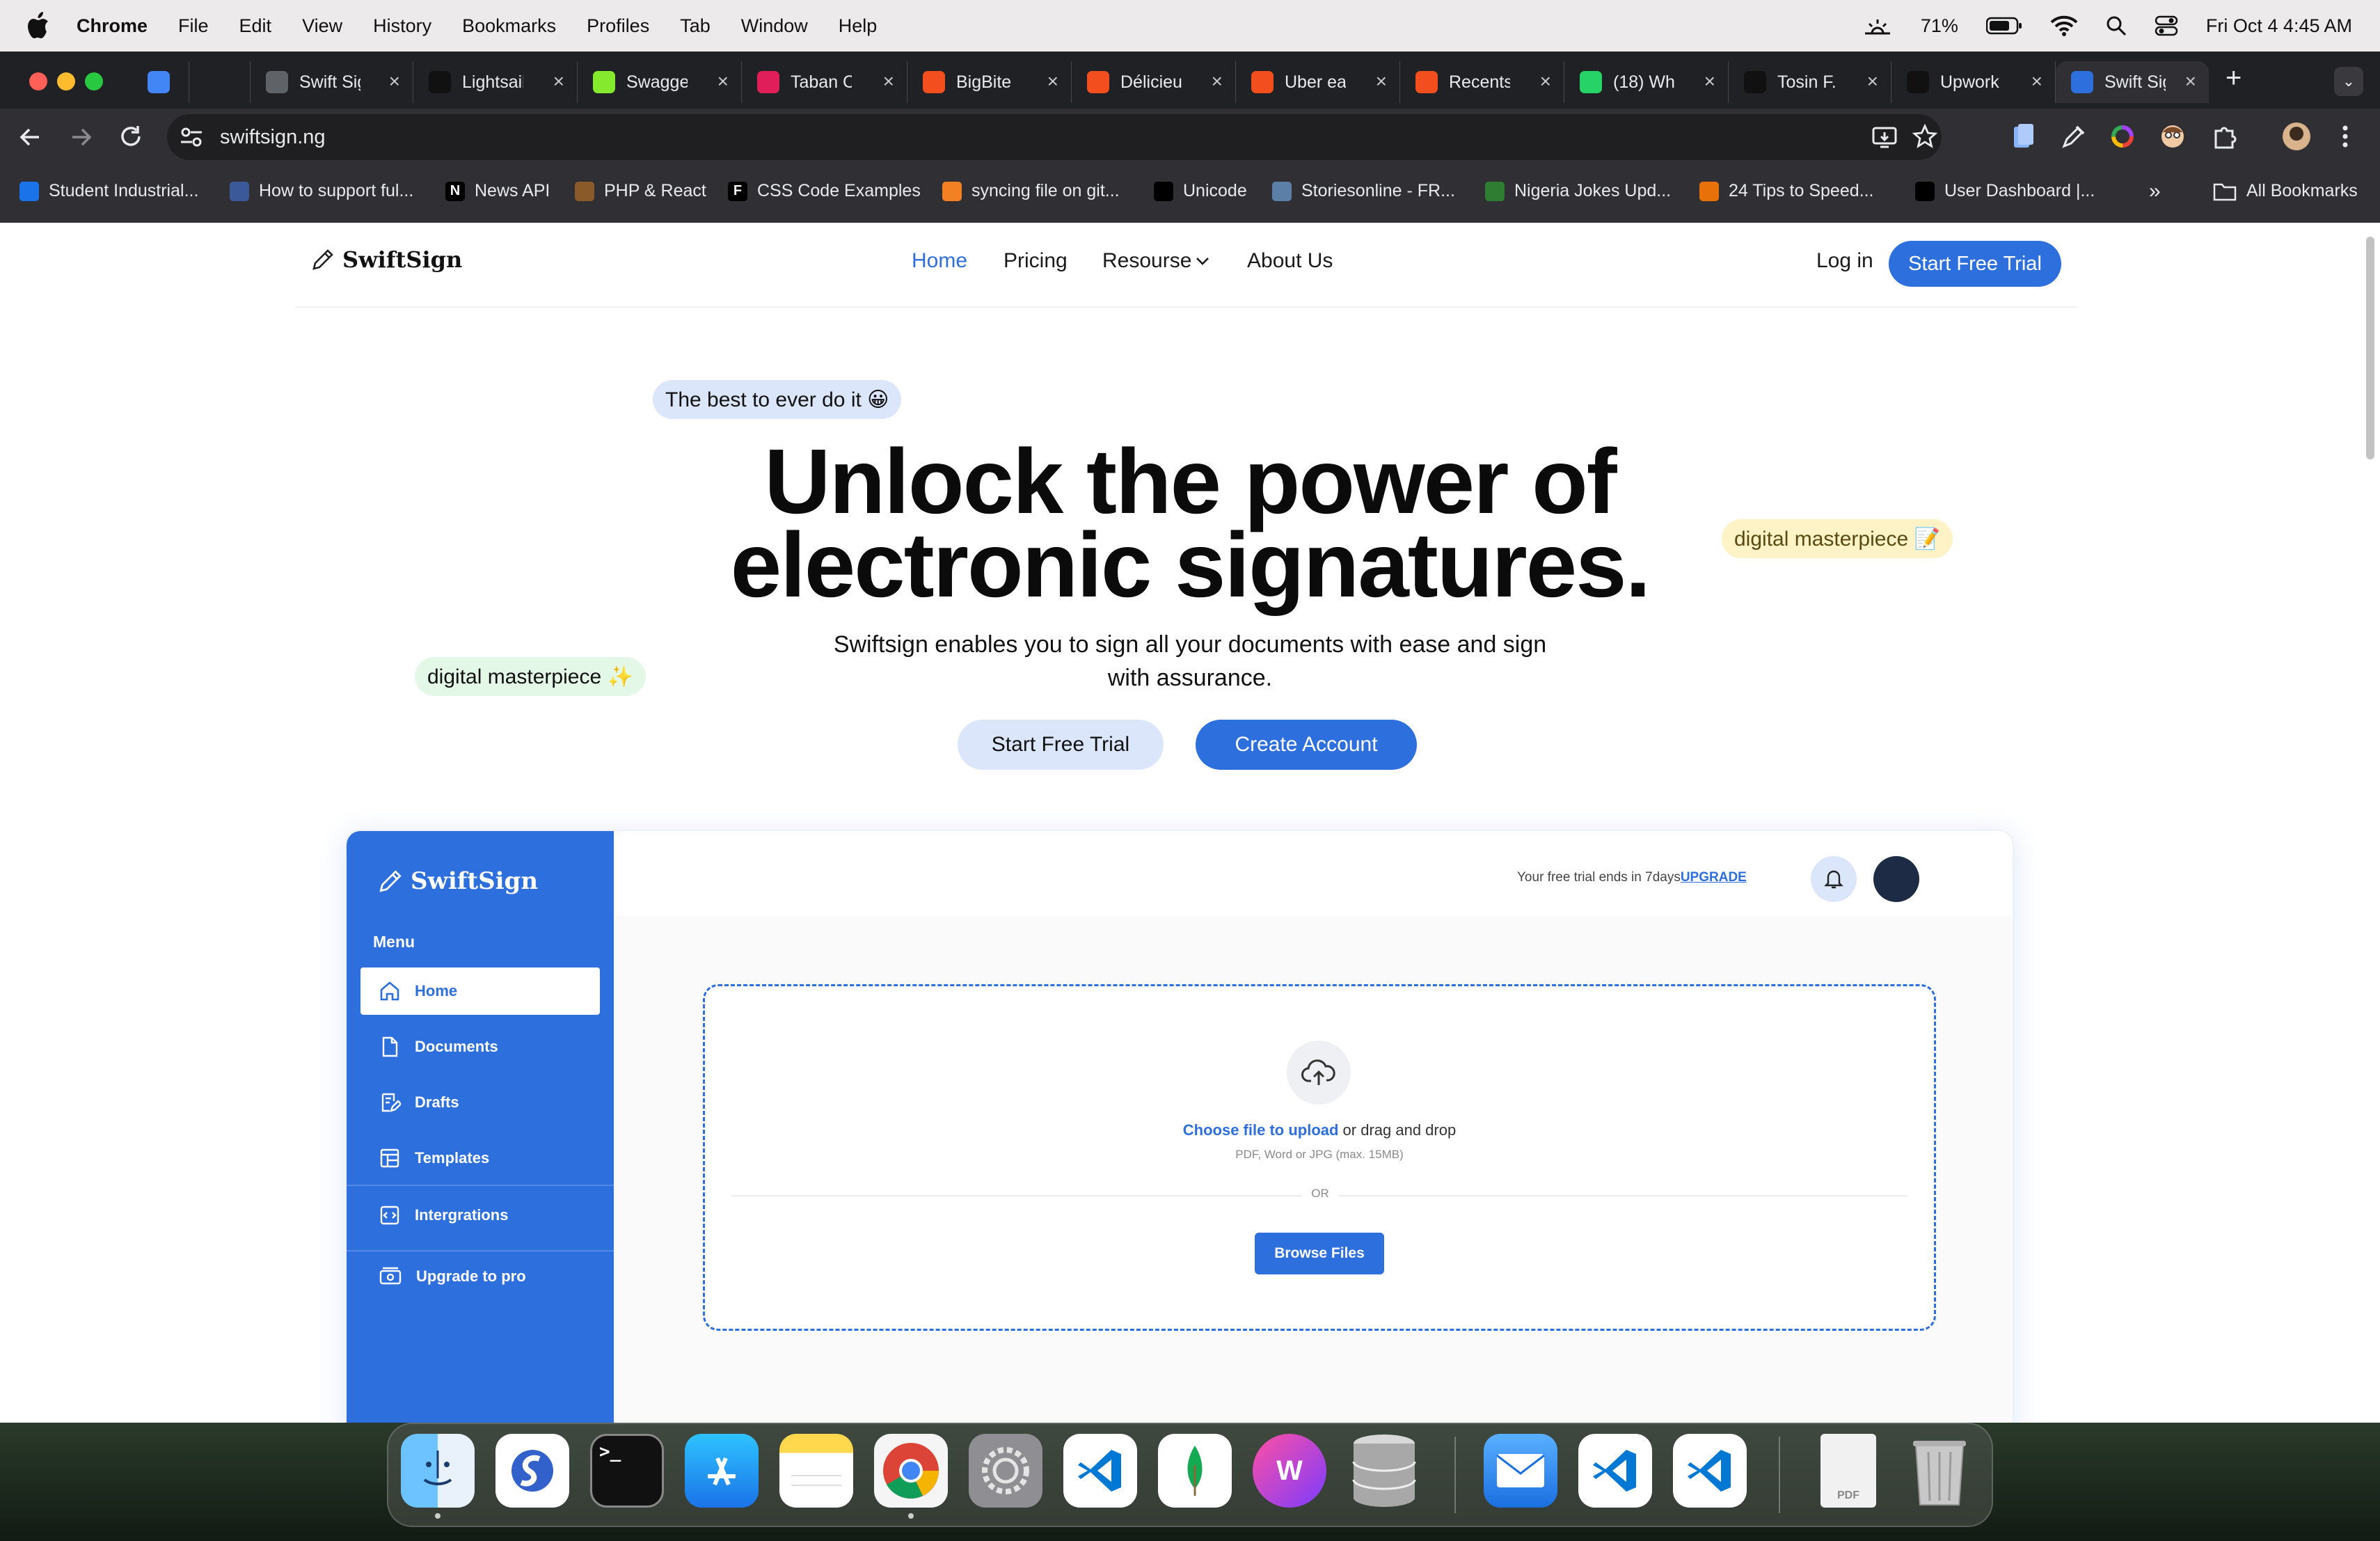  What do you see at coordinates (1154, 82) in the screenshot?
I see `tab: Délicieu ×` at bounding box center [1154, 82].